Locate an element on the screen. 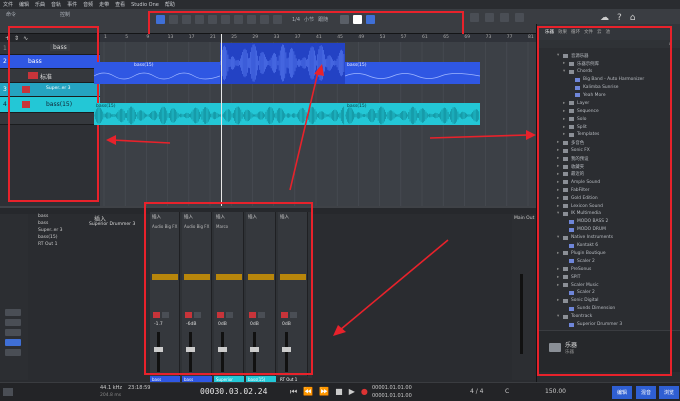 This screenshot has width=680, height=401. ruler-mark: 65 is located at coordinates (446, 37).